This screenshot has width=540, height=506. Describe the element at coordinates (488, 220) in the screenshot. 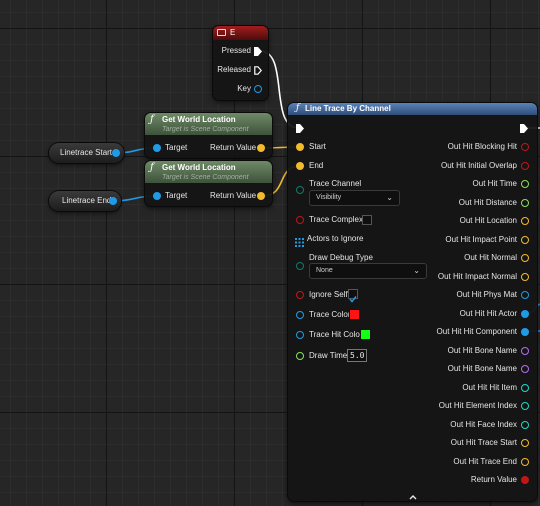

I see `output-pin-label: Out Hit Location` at that location.